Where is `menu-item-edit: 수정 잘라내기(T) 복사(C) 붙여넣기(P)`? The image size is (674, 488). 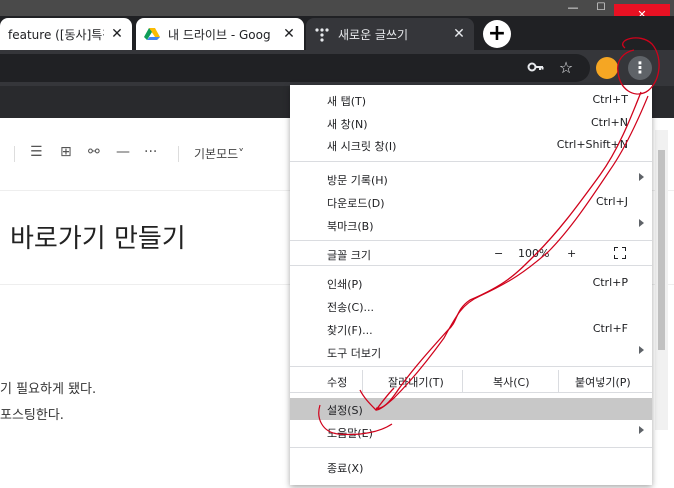 menu-item-edit: 수정 잘라내기(T) 복사(C) 붙여넣기(P) is located at coordinates (471, 381).